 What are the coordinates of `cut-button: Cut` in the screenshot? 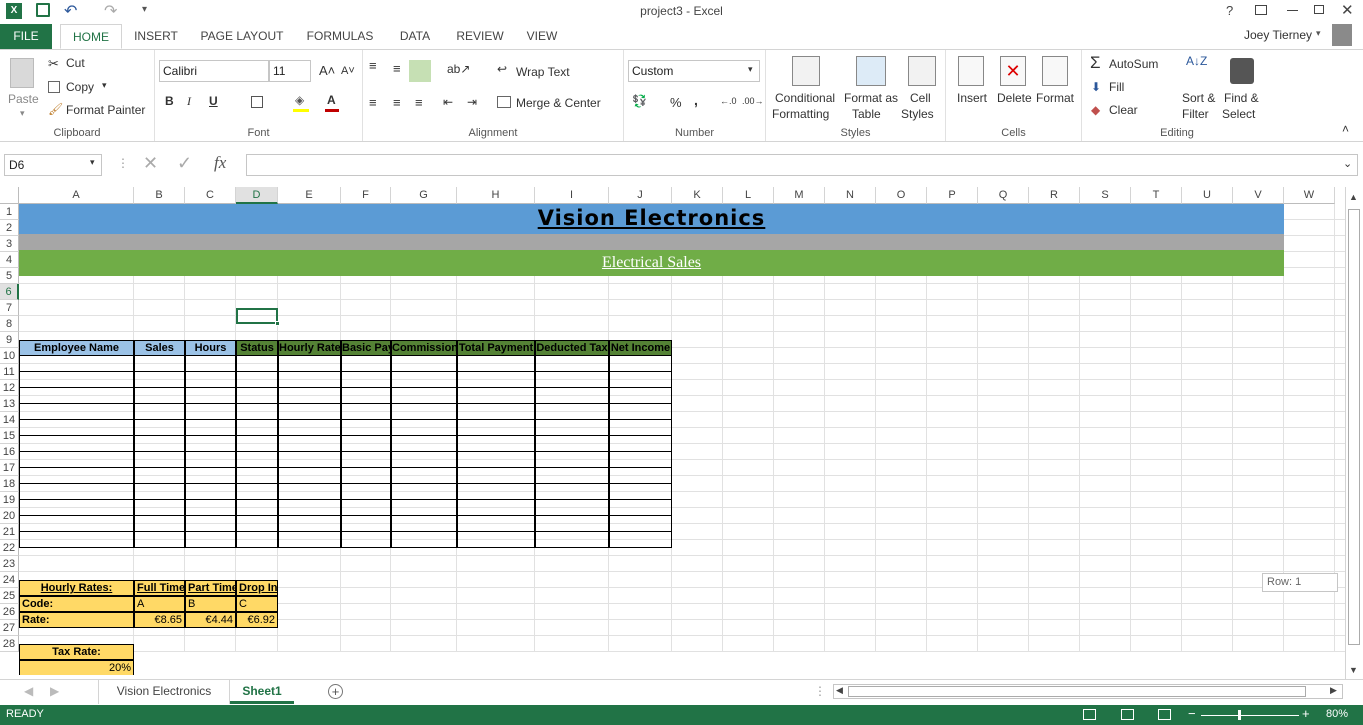 It's located at (75, 63).